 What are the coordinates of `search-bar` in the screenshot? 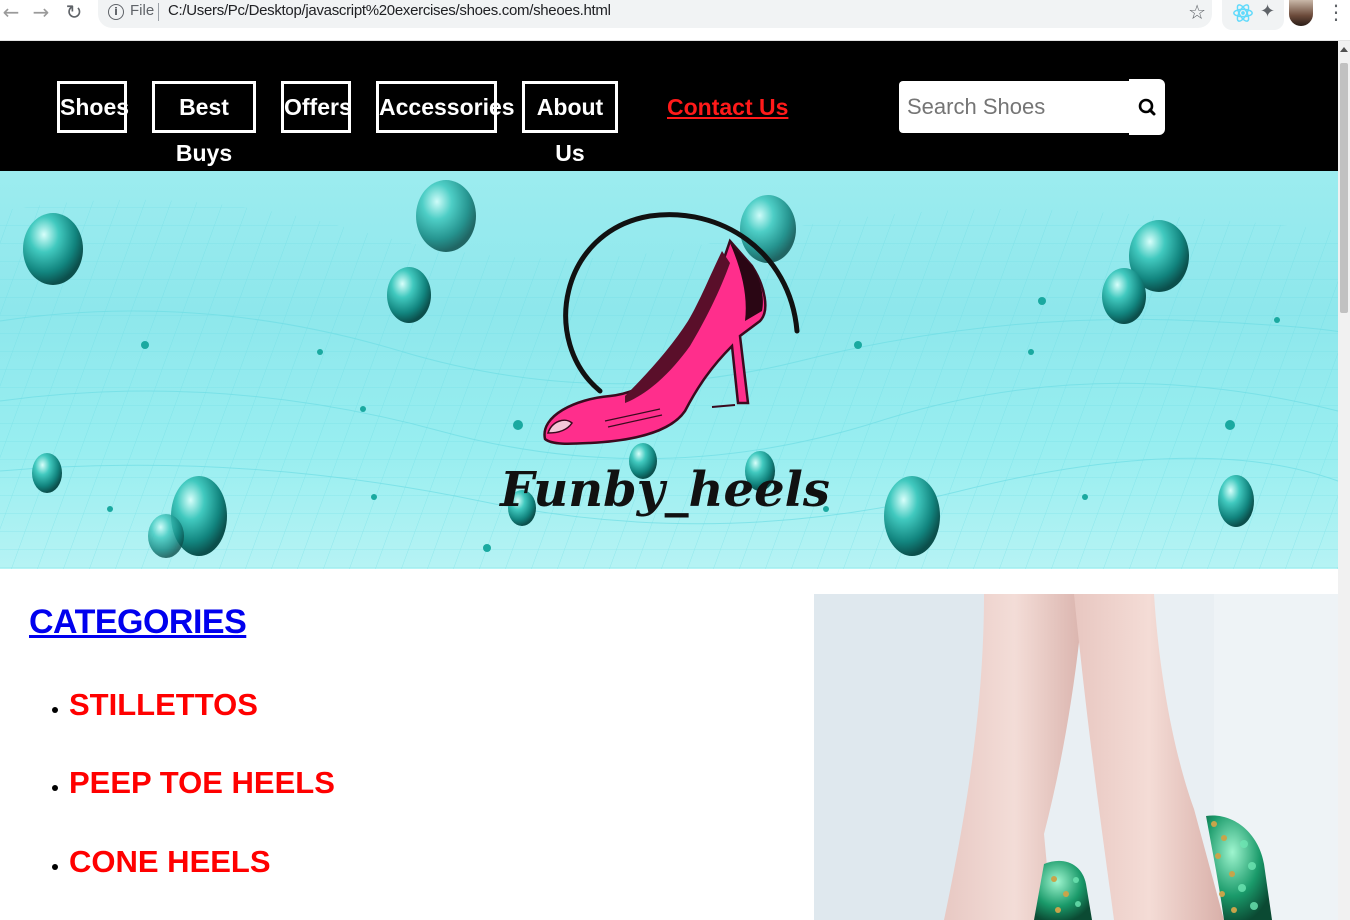 It's located at (1032, 108).